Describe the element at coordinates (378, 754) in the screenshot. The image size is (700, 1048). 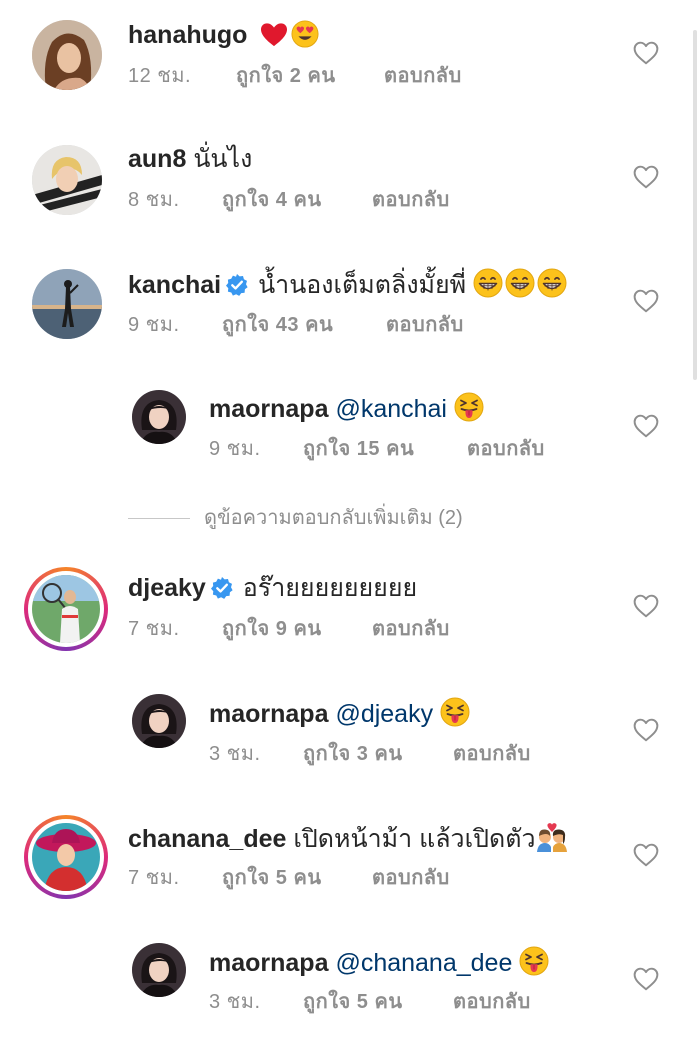
I see `likes-count: ถูกใจ 3 คน` at that location.